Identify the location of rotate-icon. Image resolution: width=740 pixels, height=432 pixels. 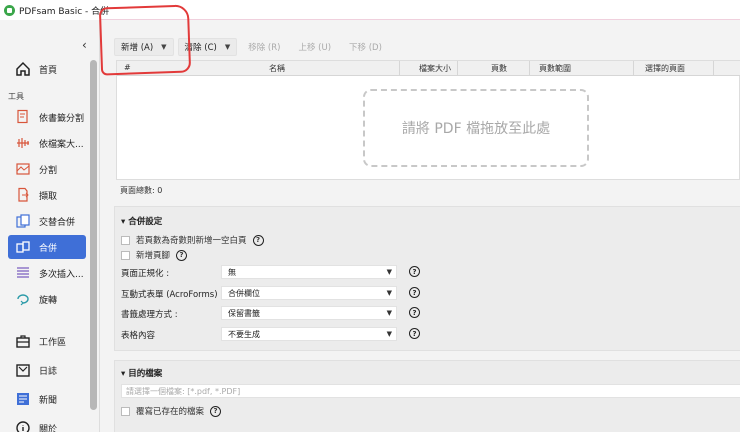
(23, 299).